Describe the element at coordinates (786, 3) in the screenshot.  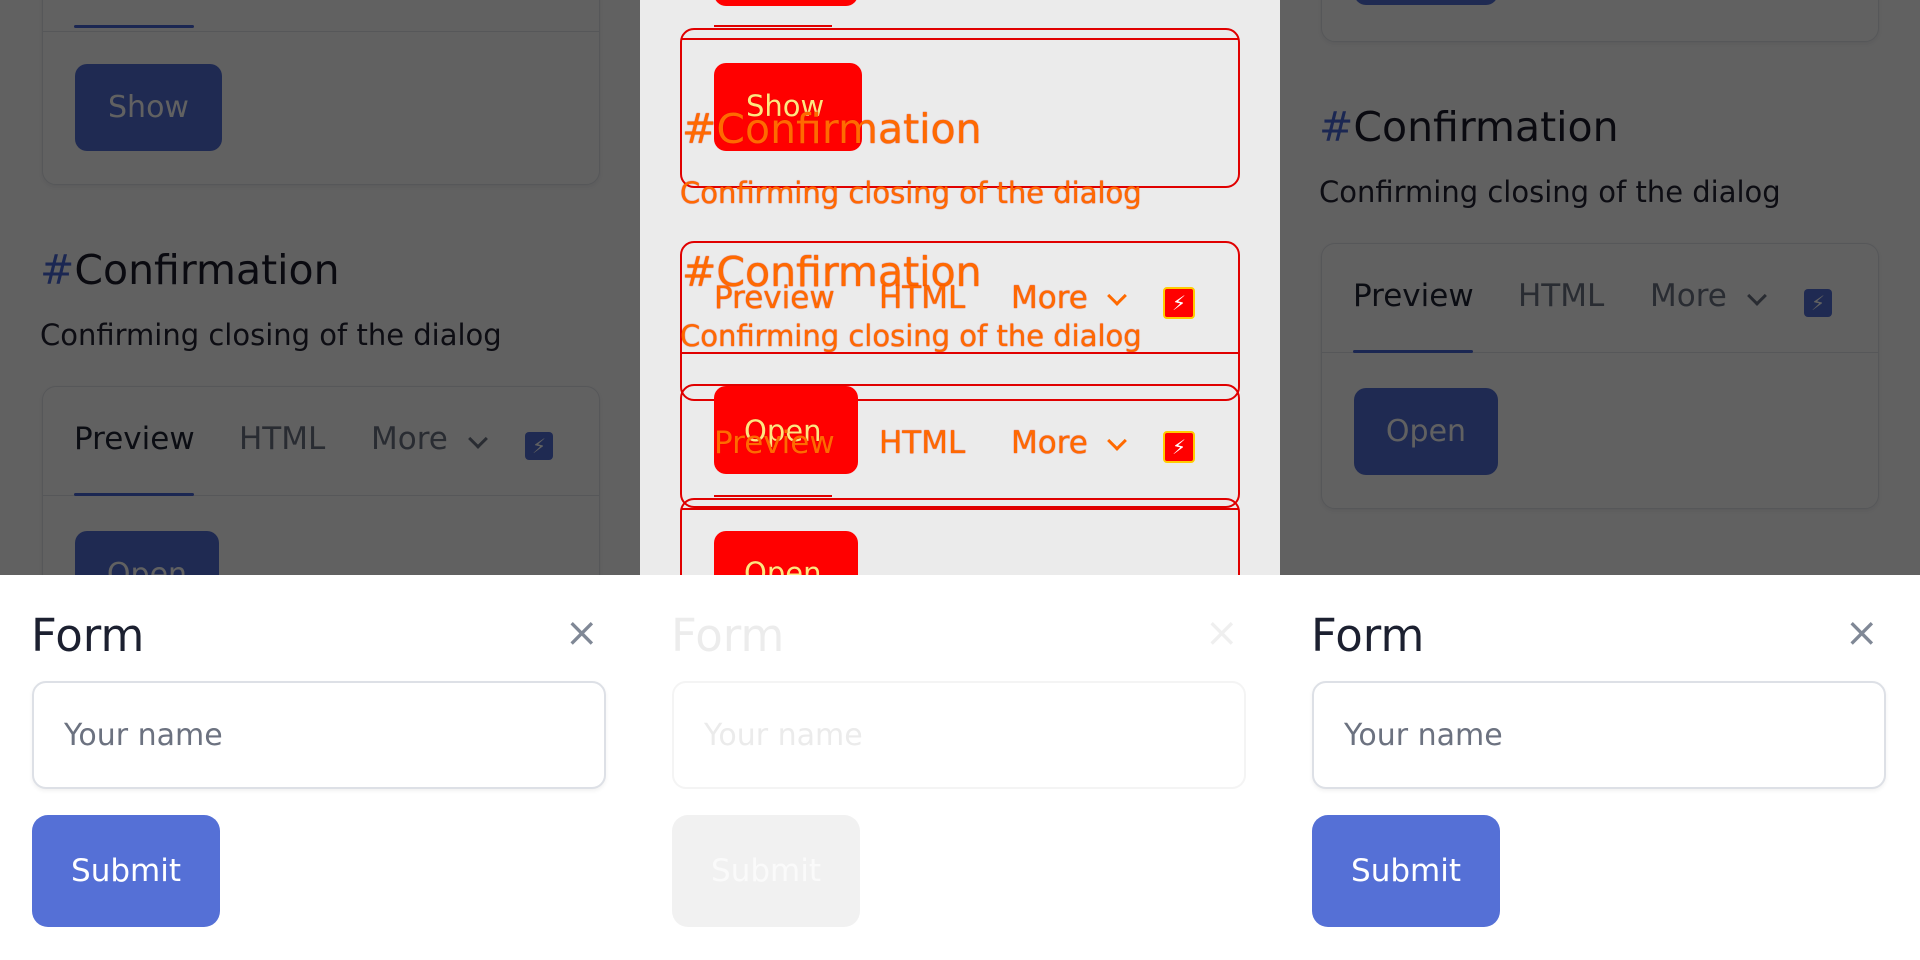
I see `debug-button-fill` at that location.